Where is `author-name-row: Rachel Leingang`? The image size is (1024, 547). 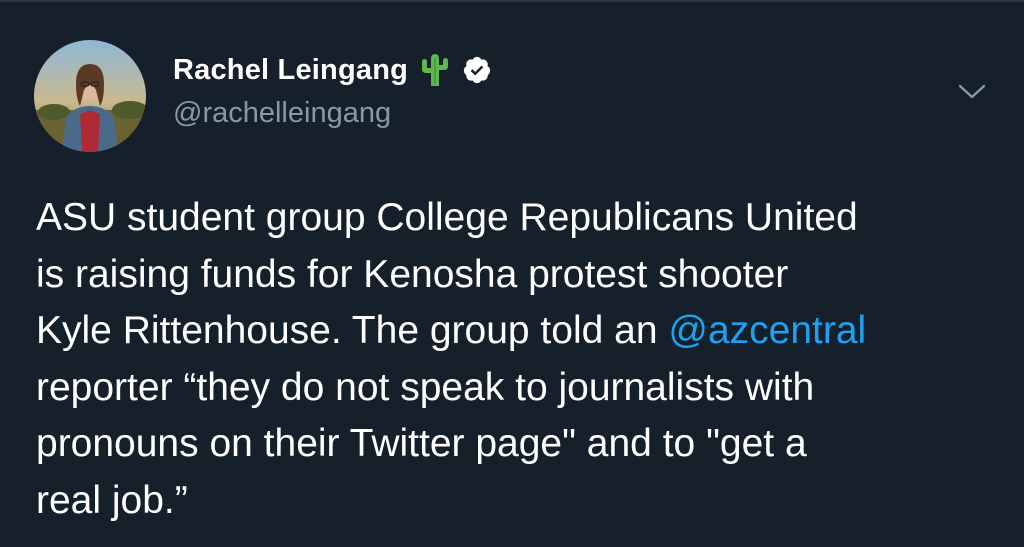 author-name-row: Rachel Leingang is located at coordinates (332, 70).